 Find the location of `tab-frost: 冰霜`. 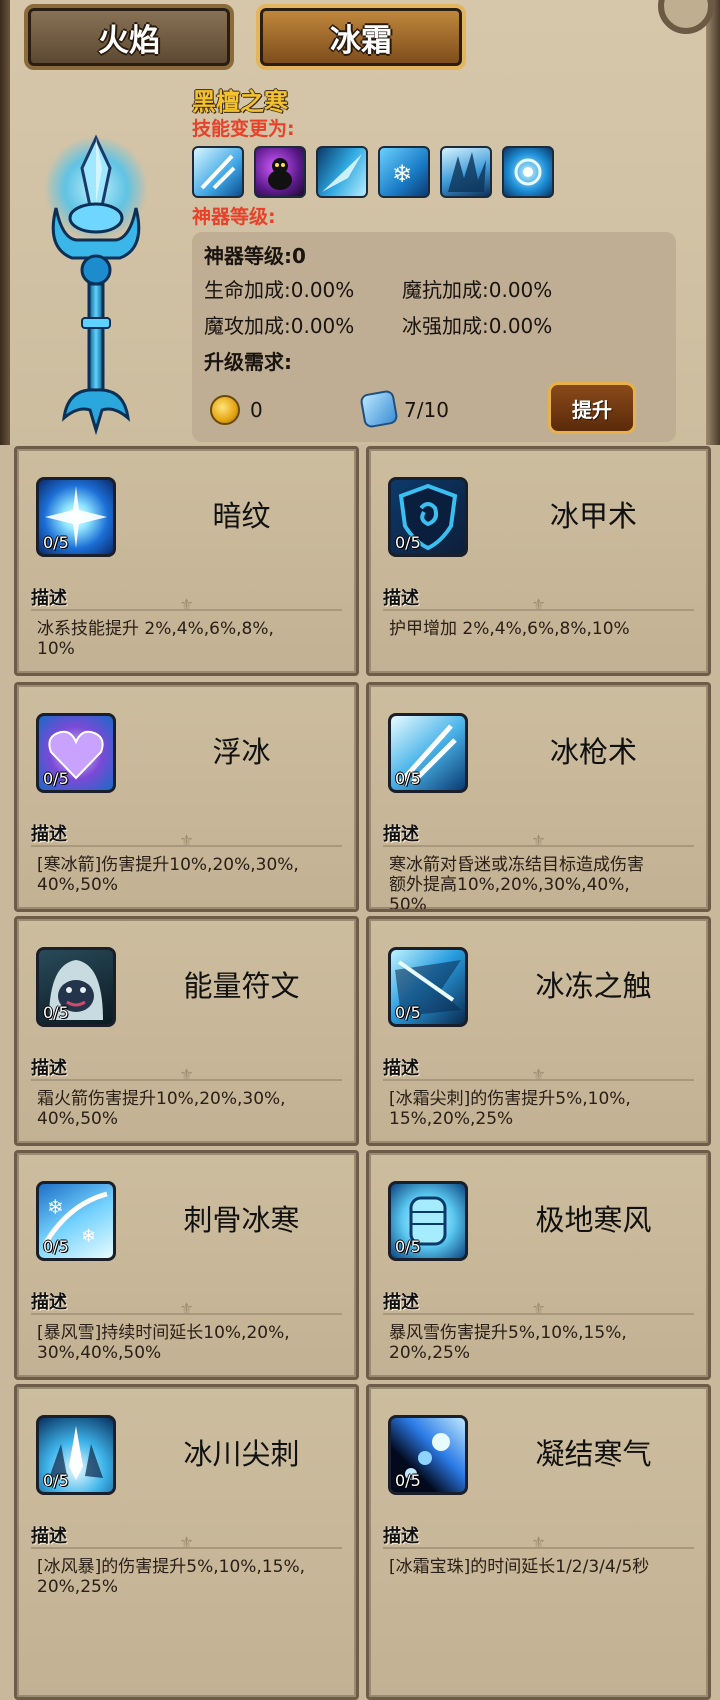

tab-frost: 冰霜 is located at coordinates (361, 37).